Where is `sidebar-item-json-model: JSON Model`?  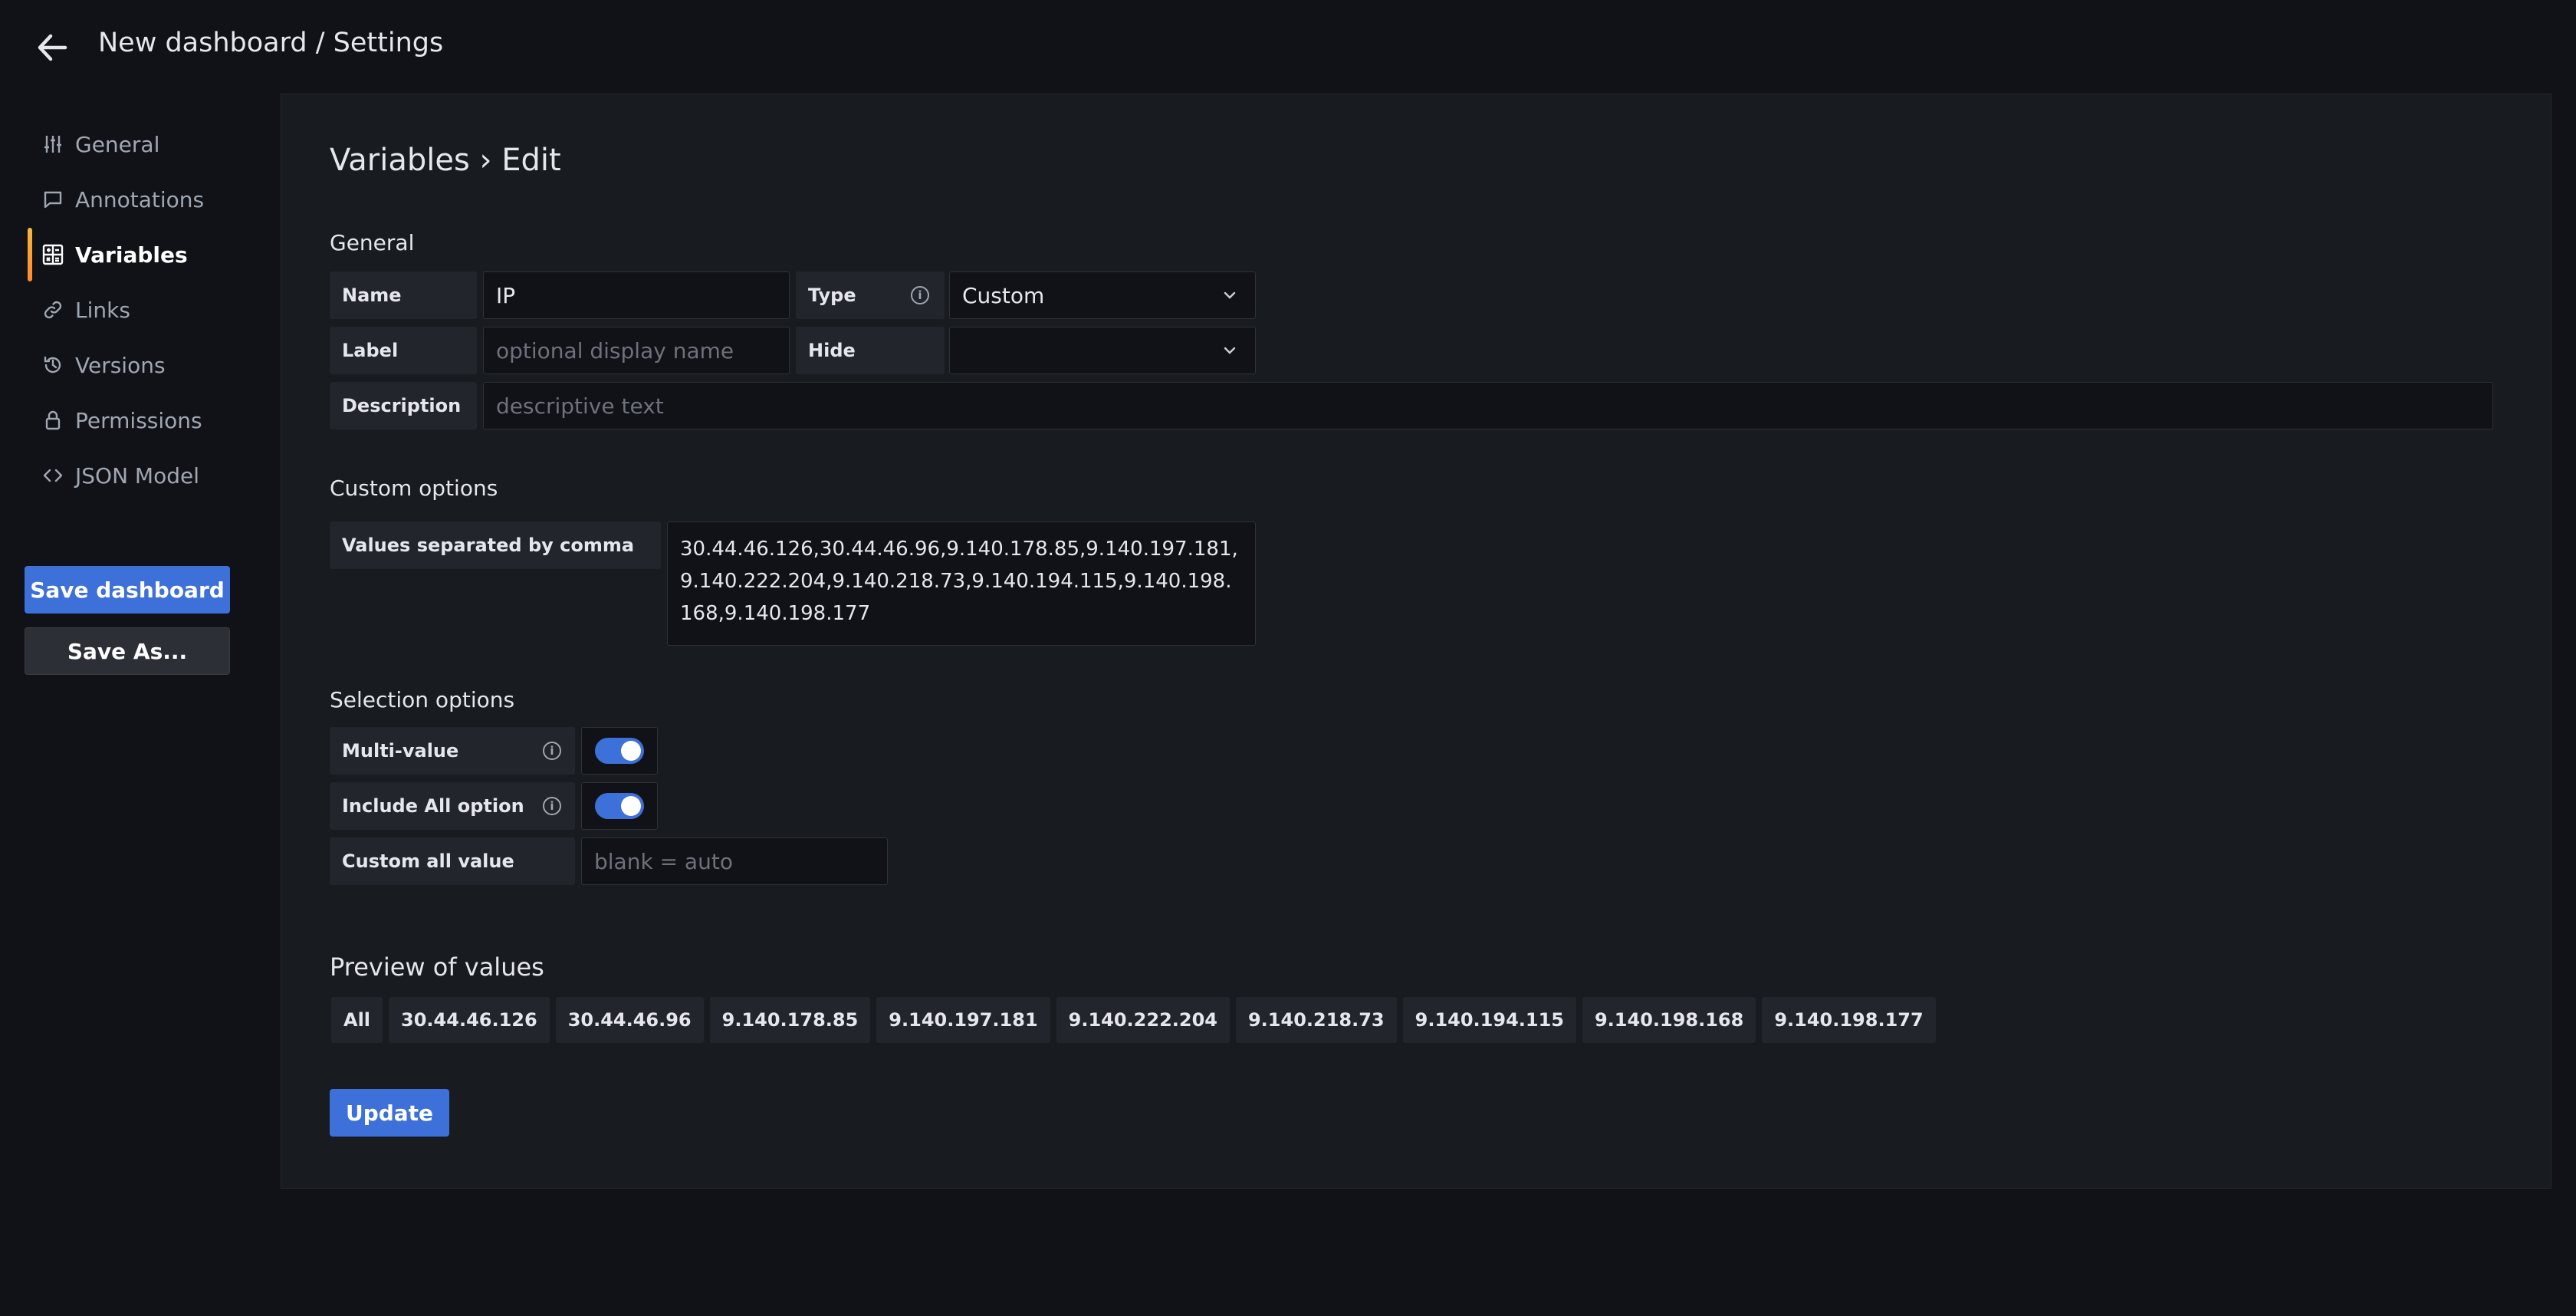
sidebar-item-json-model: JSON Model is located at coordinates (131, 475).